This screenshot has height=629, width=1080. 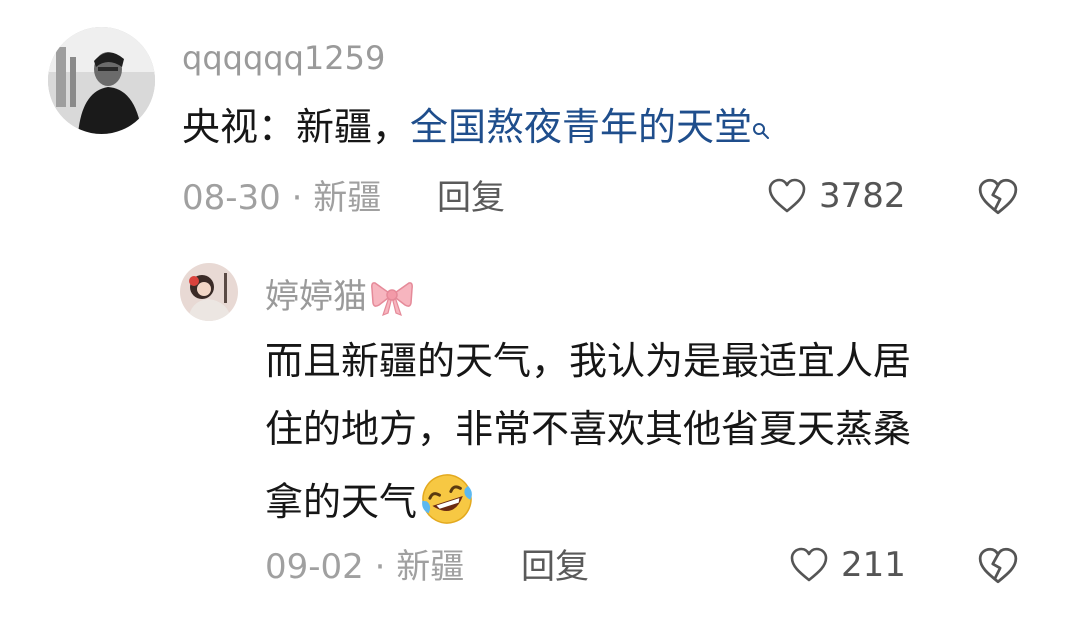 I want to click on reply-text-line: 拿的天气, so click(x=341, y=502).